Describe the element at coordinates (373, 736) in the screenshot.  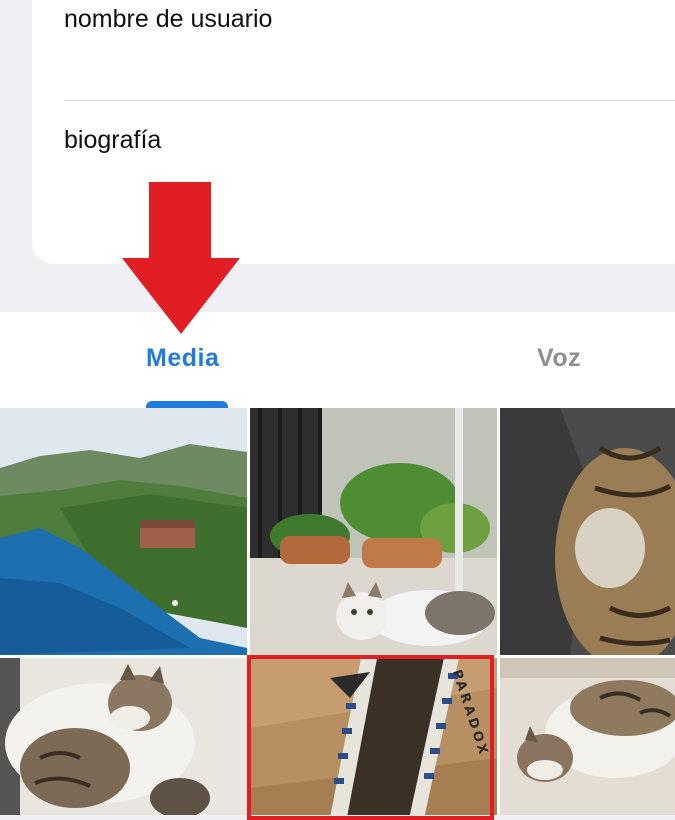
I see `media-item-cardboard-box: PARADOX` at that location.